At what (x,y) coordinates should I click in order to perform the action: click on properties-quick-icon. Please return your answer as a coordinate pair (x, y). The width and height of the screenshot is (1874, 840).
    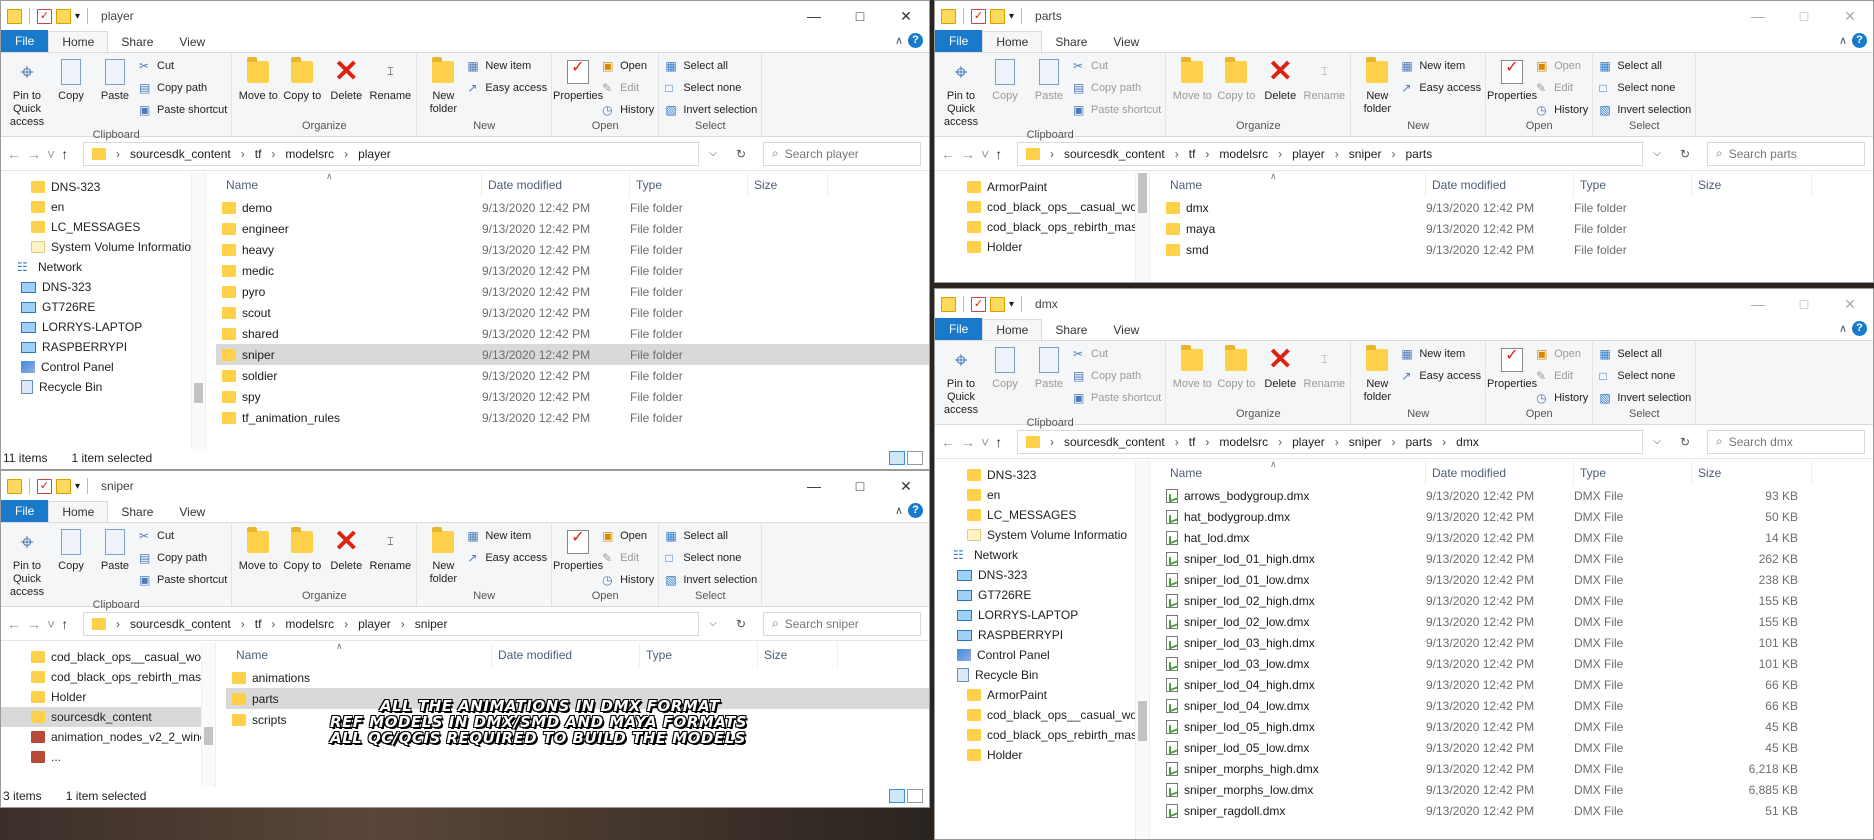
    Looking at the image, I should click on (978, 16).